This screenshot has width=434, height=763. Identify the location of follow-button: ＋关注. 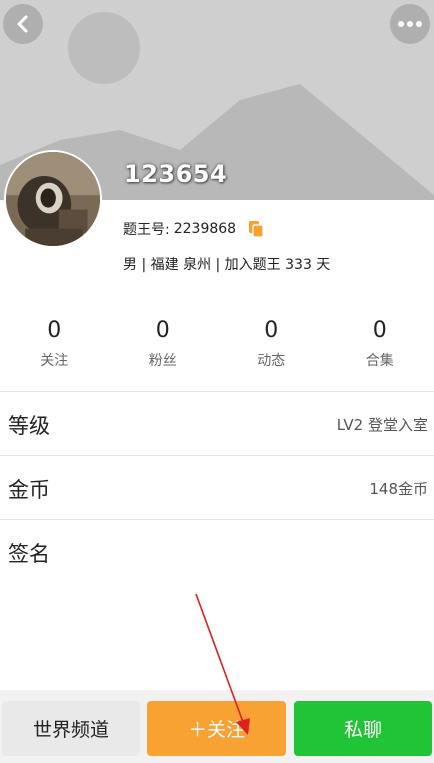
(216, 728).